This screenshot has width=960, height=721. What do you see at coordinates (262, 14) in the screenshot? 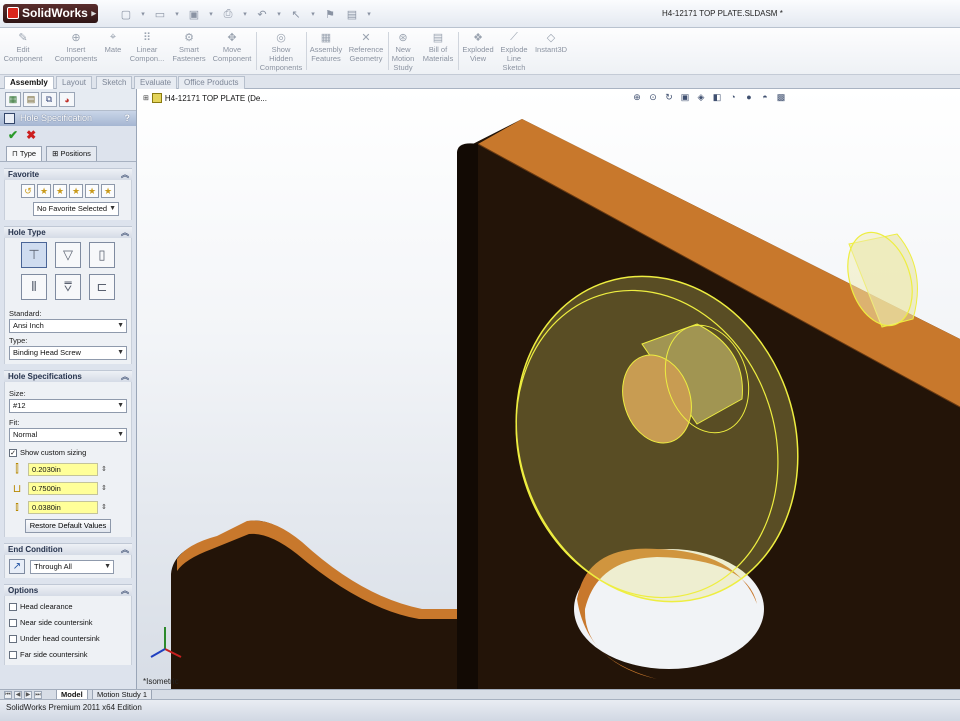
I see `undo-icon: ↶` at bounding box center [262, 14].